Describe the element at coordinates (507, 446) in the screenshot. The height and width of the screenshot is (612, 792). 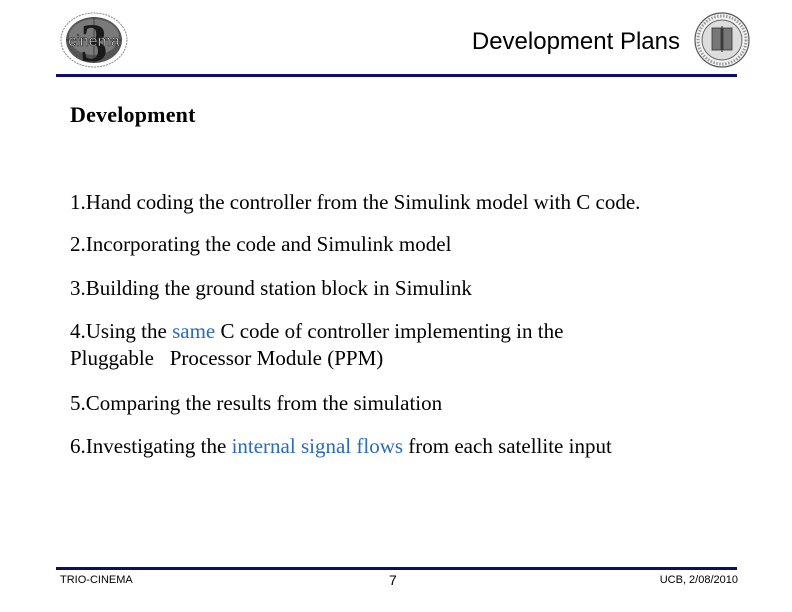
I see `item-text: from each satellite input` at that location.